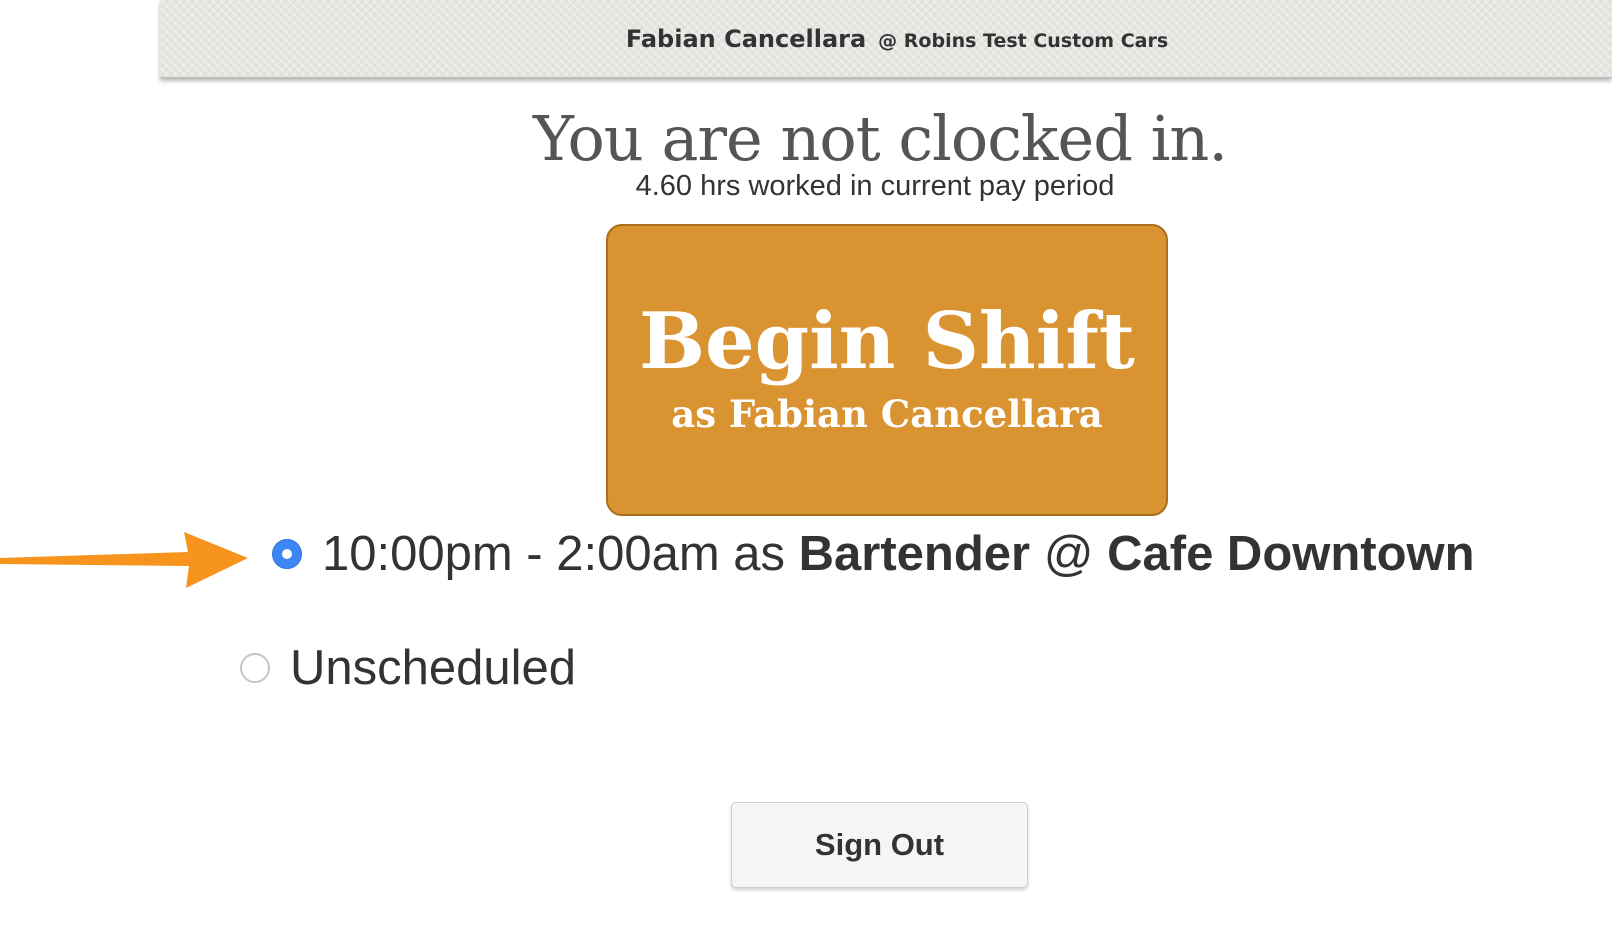 The image size is (1612, 944). I want to click on shift-option-unscheduled: Unscheduled, so click(408, 668).